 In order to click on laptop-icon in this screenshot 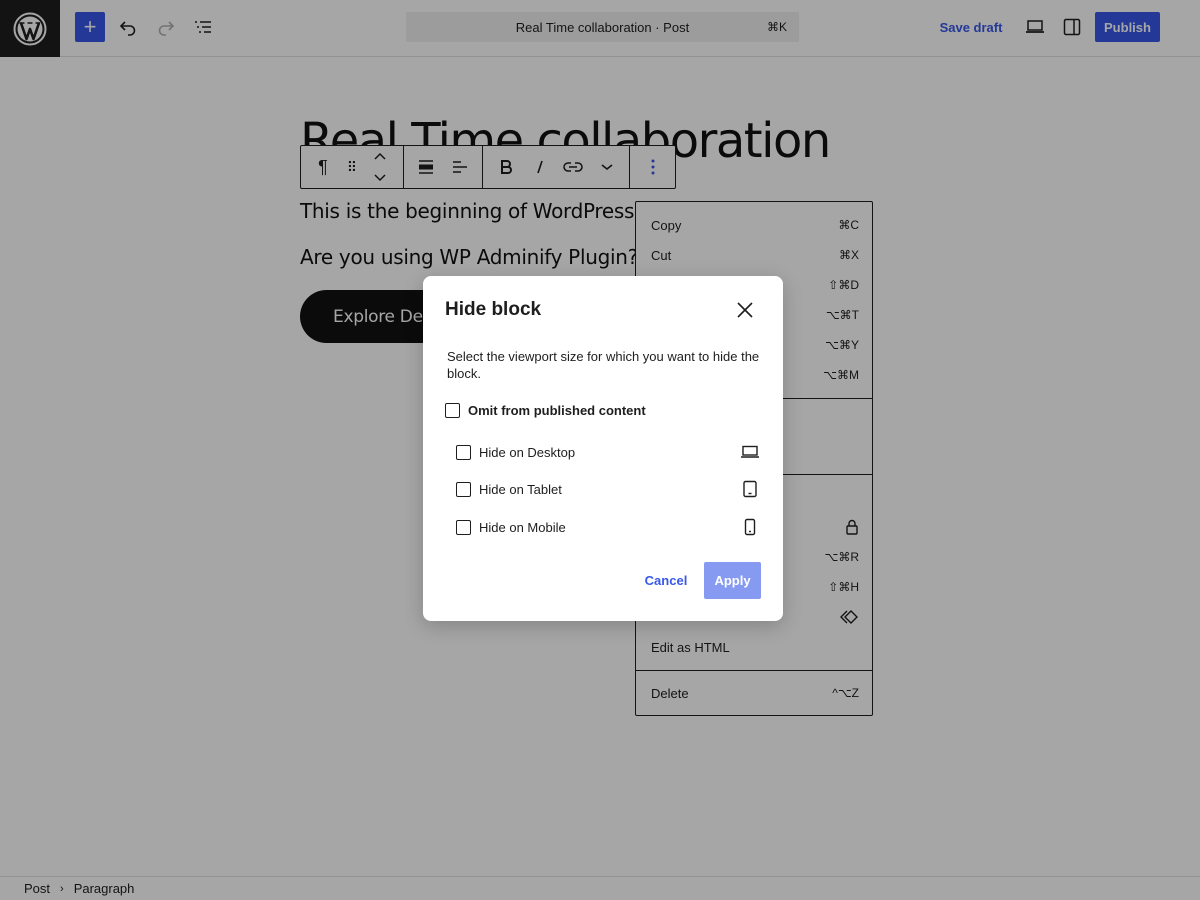, I will do `click(750, 452)`.